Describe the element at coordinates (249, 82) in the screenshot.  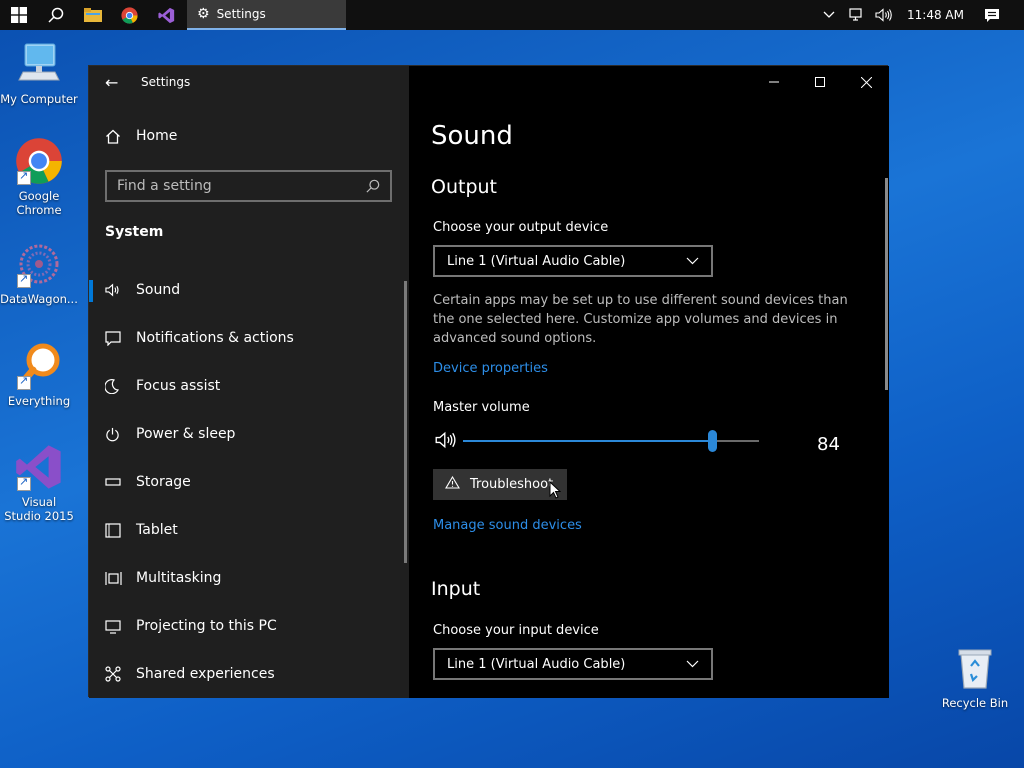
I see `titlebar-left: ← Settings` at that location.